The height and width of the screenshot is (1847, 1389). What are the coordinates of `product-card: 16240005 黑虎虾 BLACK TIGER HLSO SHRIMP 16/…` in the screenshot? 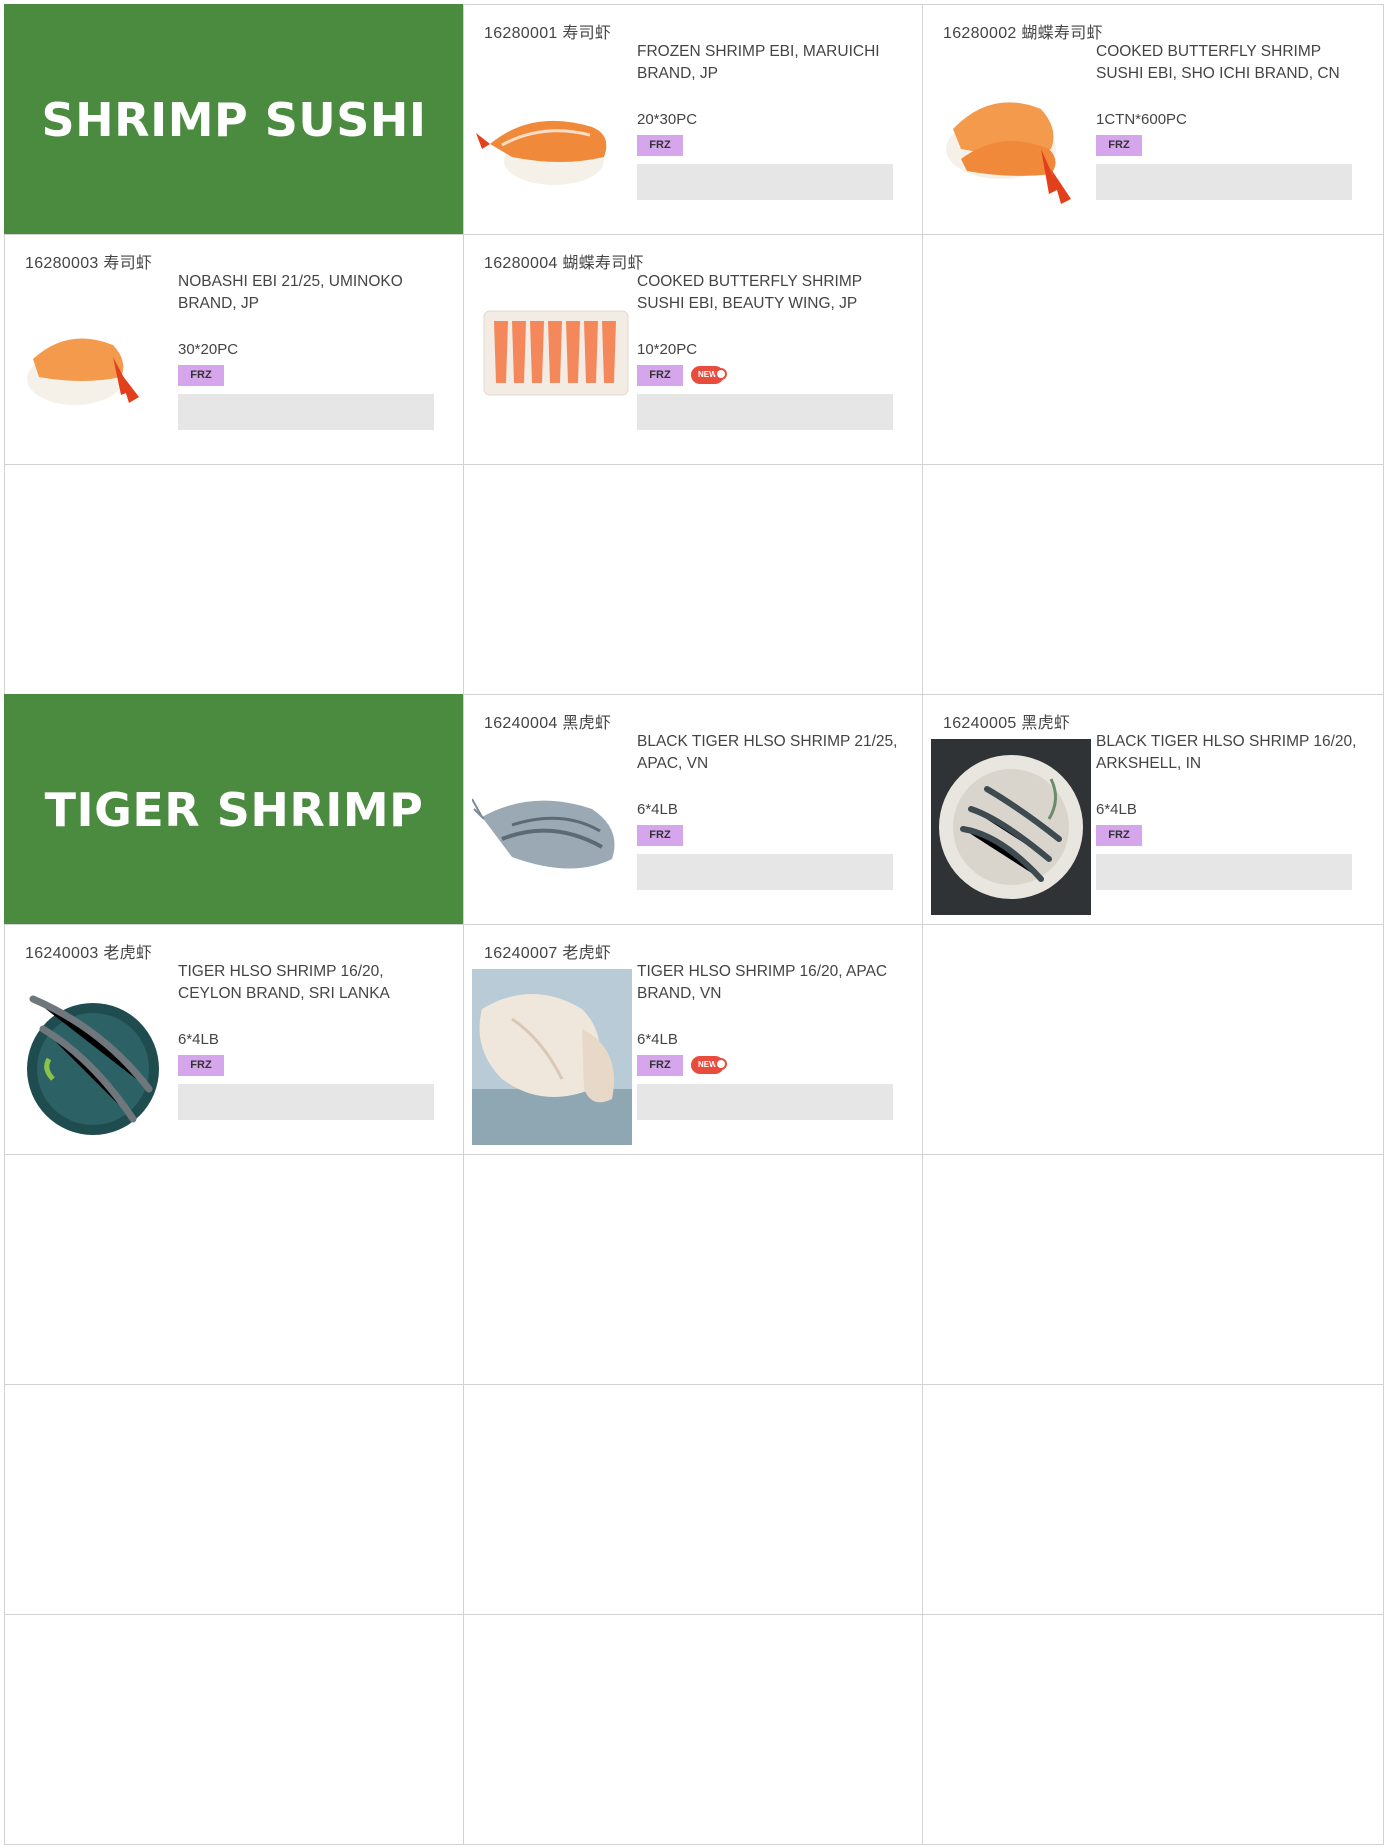 It's located at (1153, 809).